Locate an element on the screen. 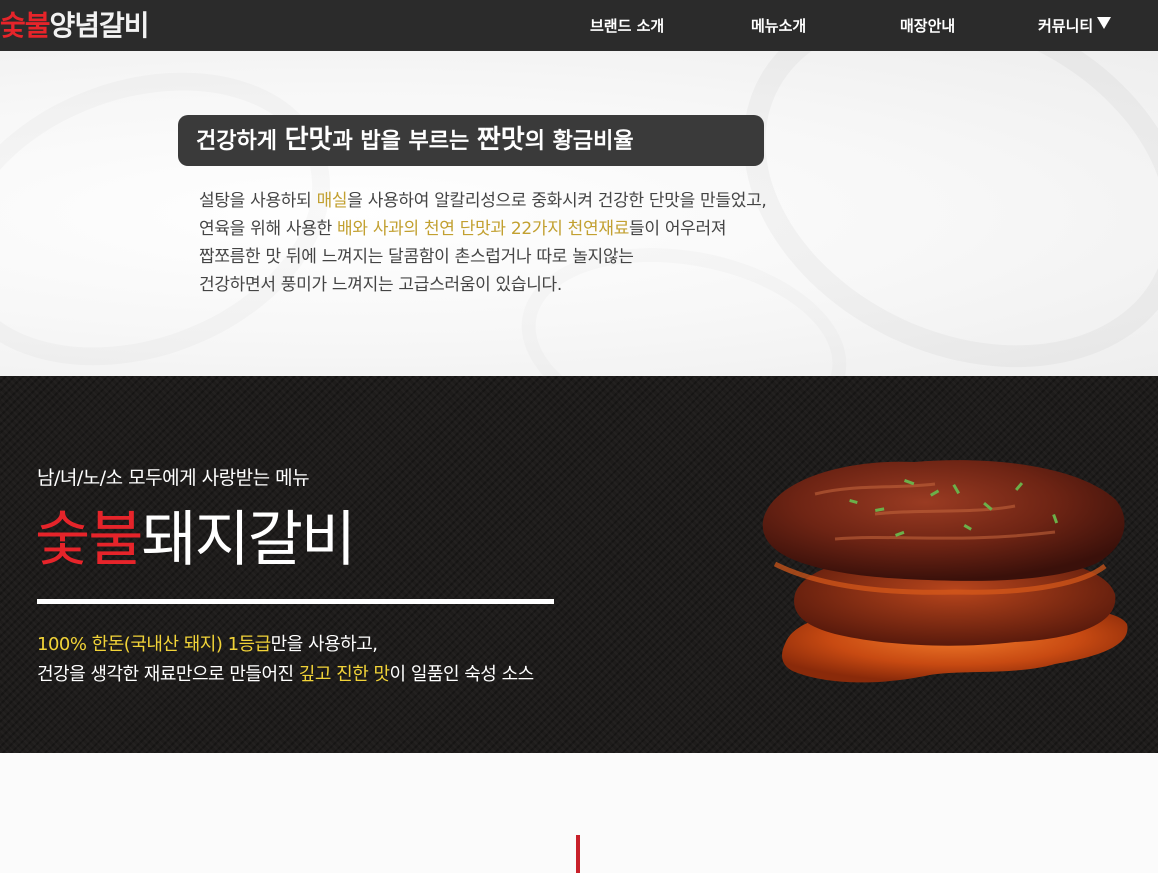 This screenshot has width=1158, height=873. headline-emphasis-sweet: 단맛 is located at coordinates (308, 140).